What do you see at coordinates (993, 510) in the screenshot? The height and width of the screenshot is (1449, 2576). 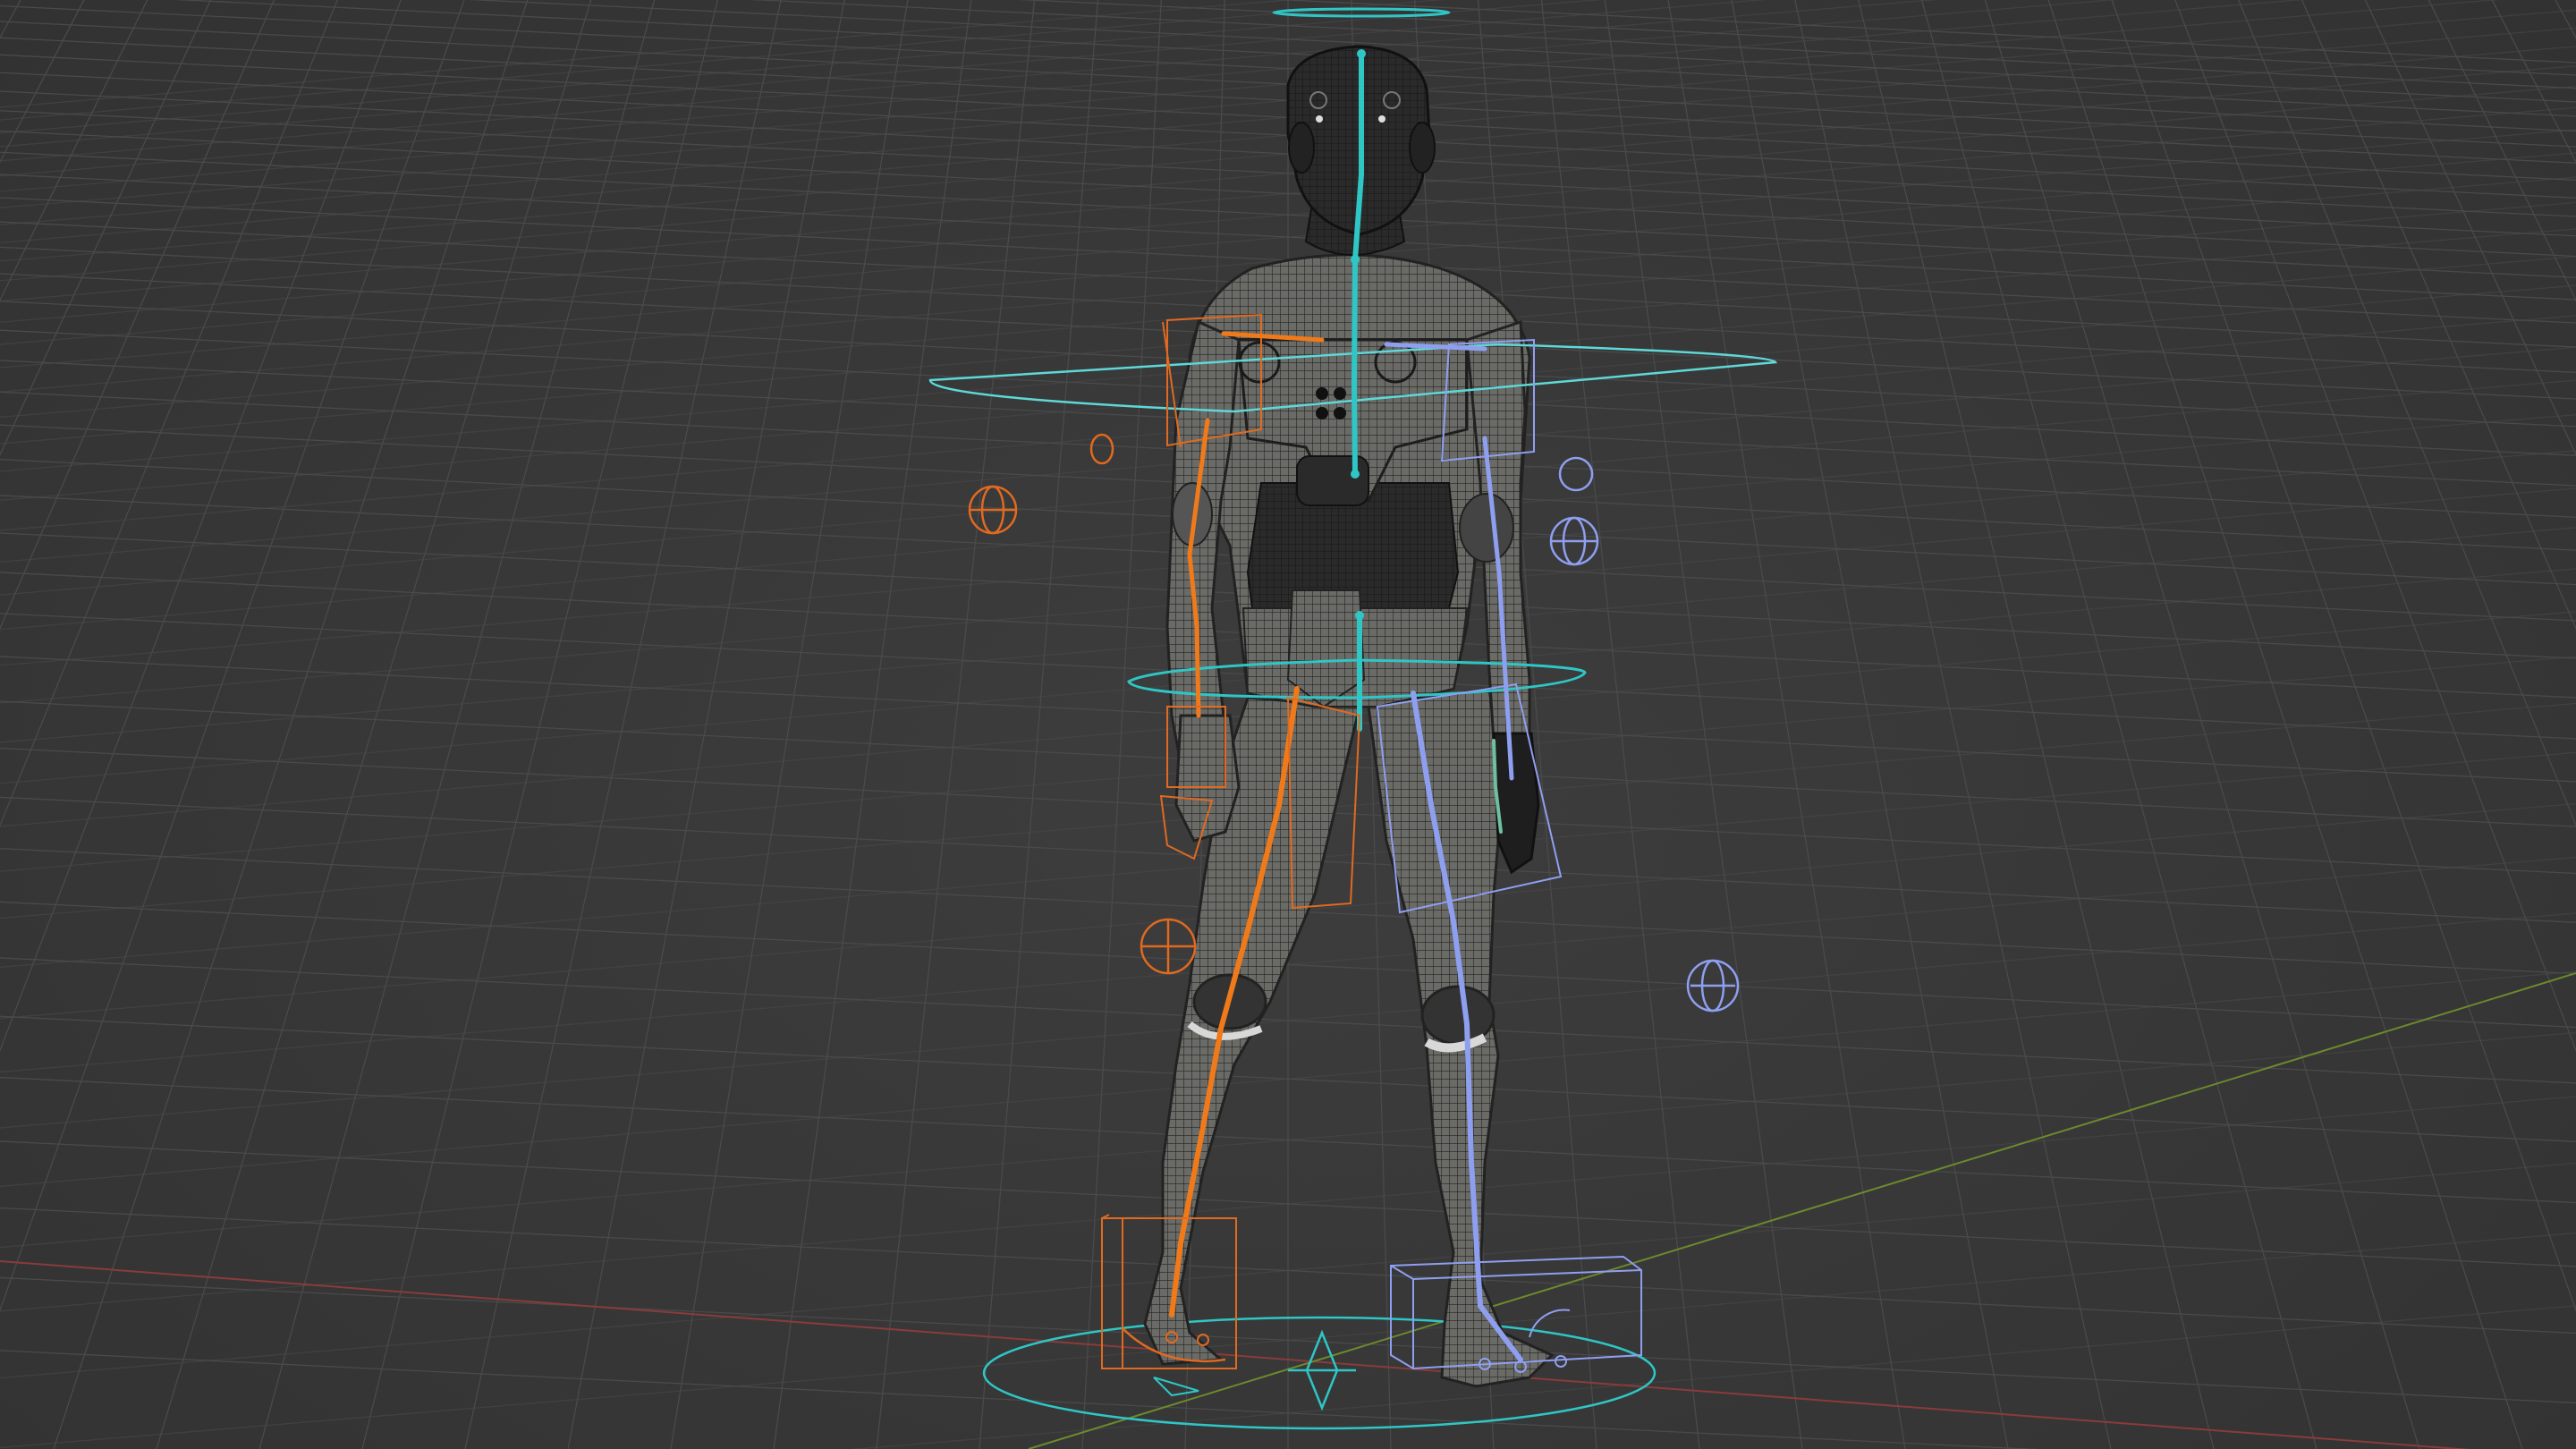 I see `left-elbow-pole-control` at bounding box center [993, 510].